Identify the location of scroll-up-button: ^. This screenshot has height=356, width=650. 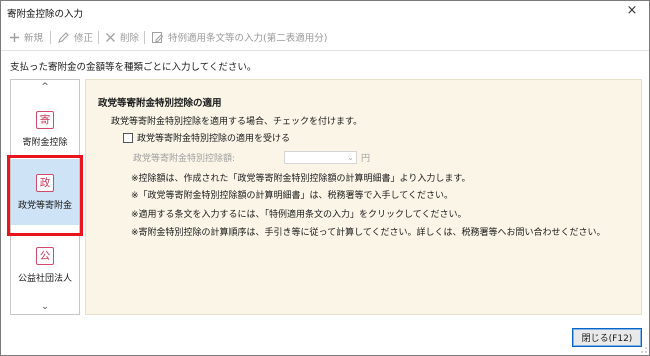
(45, 87).